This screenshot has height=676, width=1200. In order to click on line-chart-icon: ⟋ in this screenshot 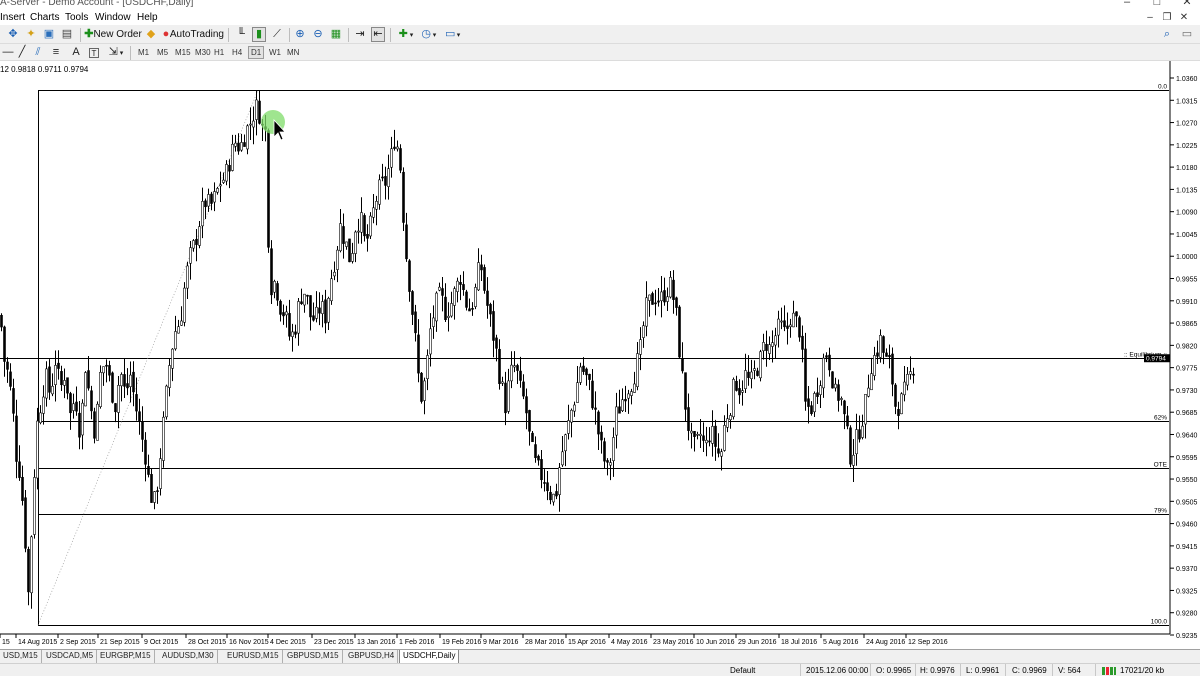, I will do `click(277, 34)`.